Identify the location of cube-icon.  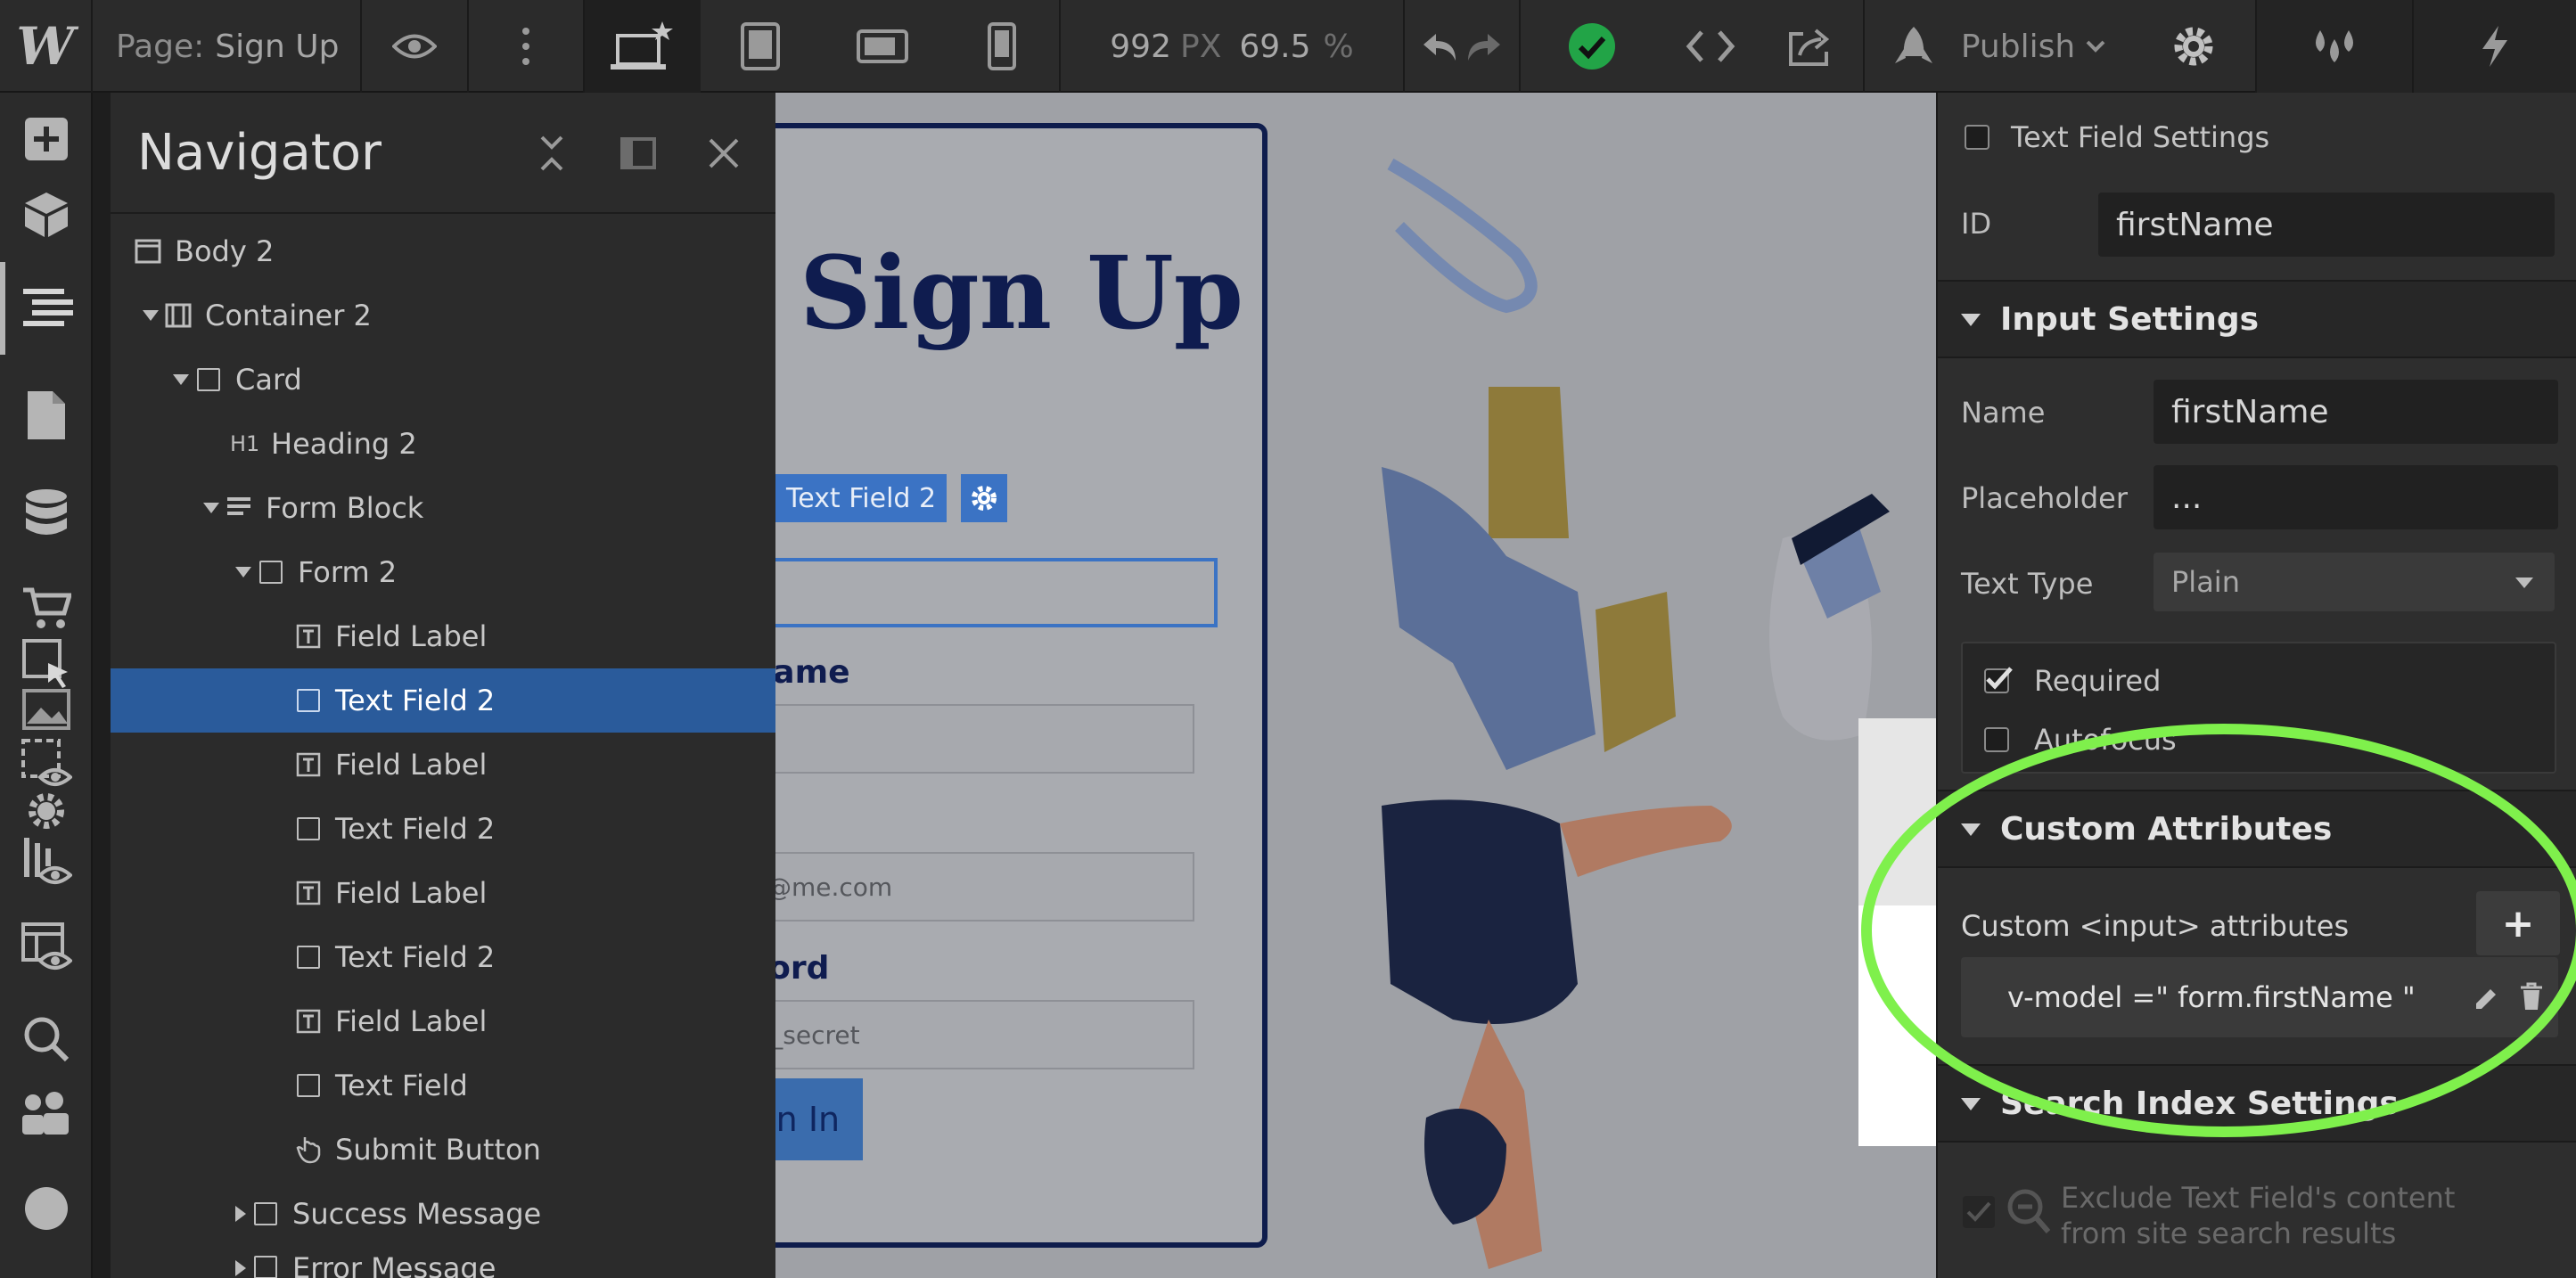
(46, 215).